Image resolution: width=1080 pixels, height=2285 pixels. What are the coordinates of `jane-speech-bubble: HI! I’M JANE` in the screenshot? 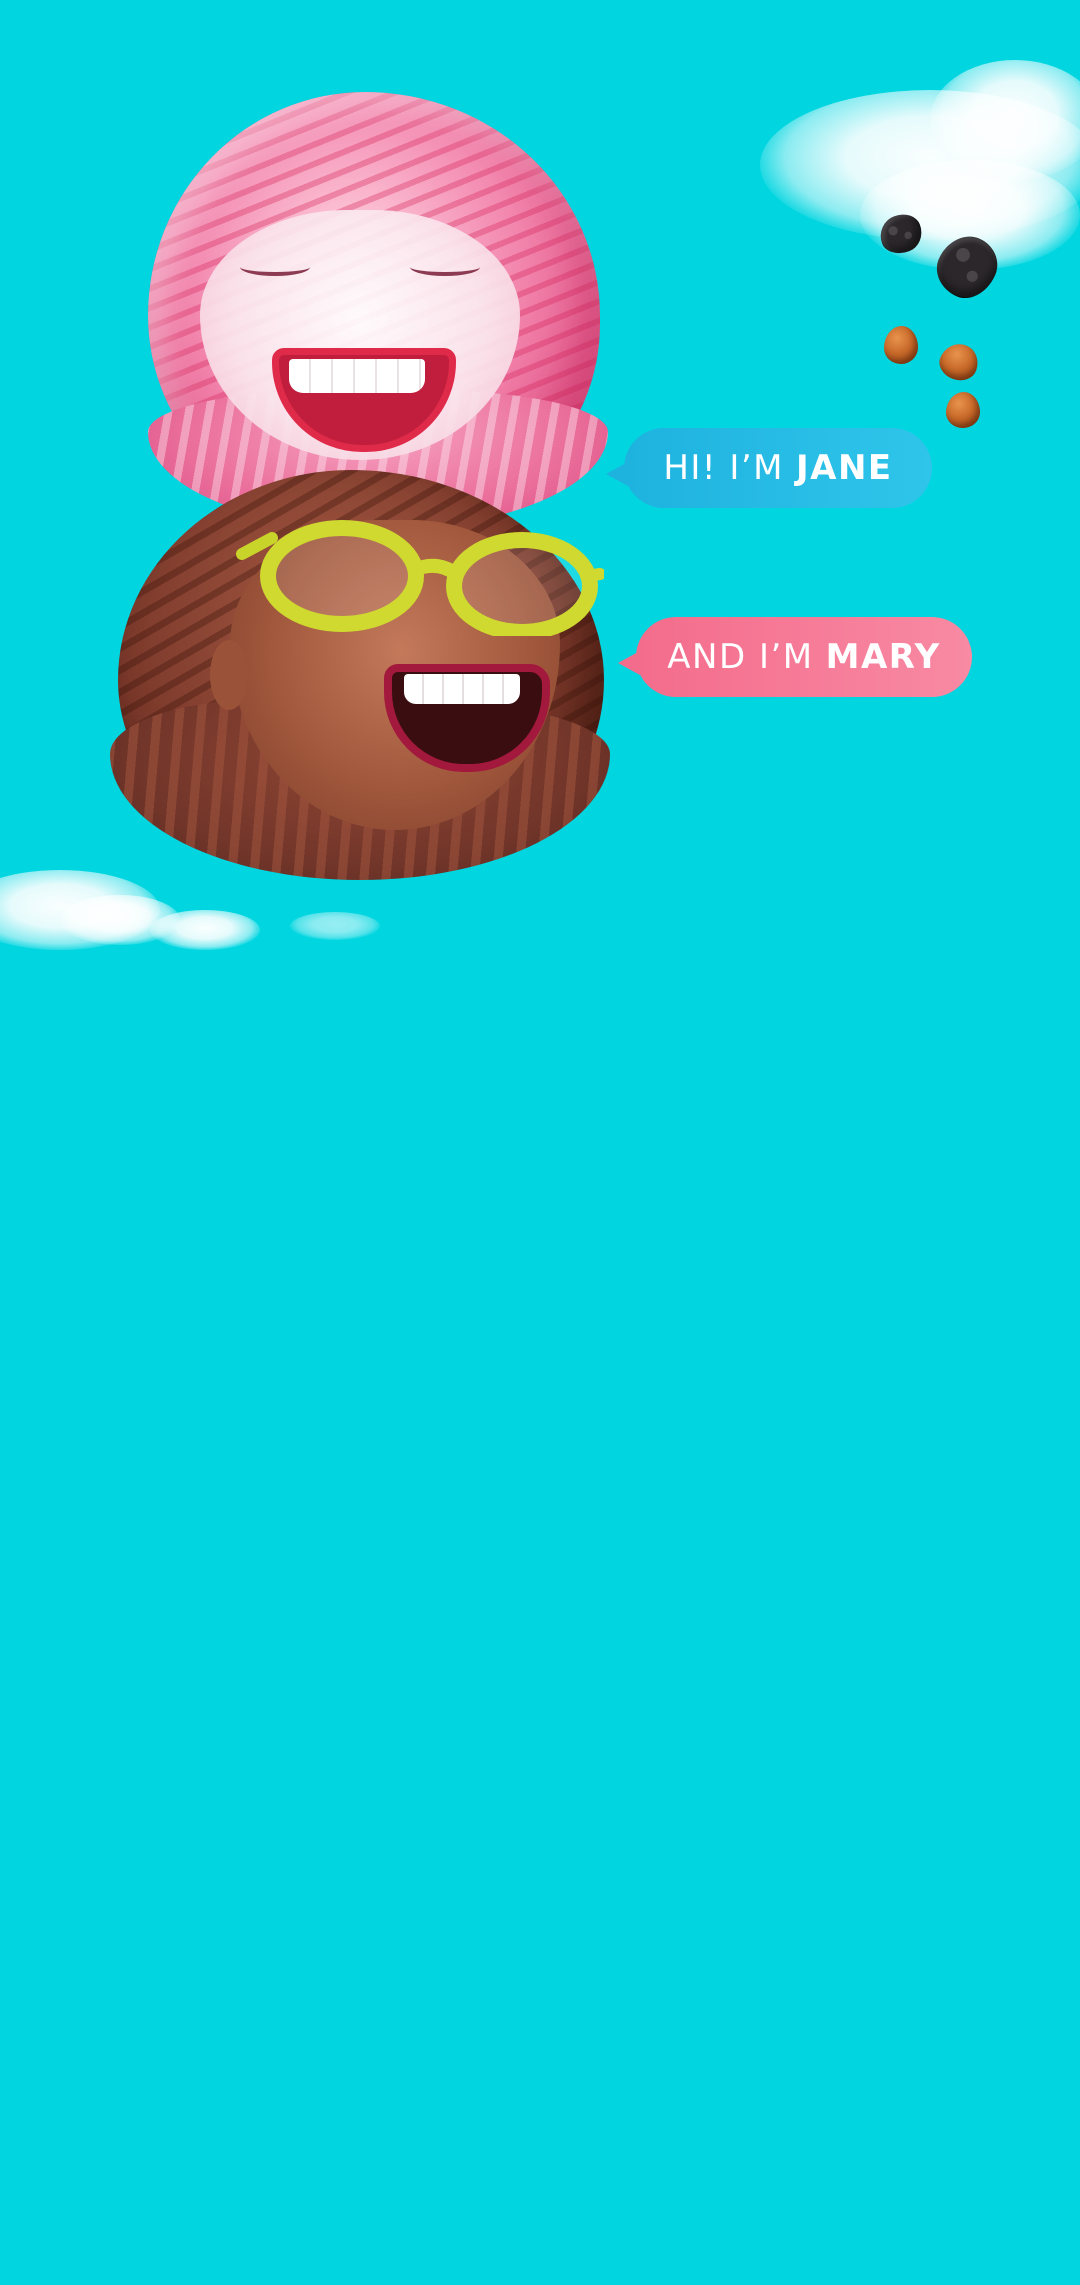 It's located at (769, 468).